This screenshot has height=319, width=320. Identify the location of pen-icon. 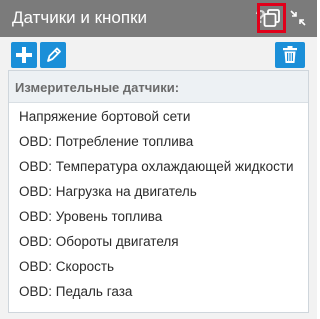
(54, 54).